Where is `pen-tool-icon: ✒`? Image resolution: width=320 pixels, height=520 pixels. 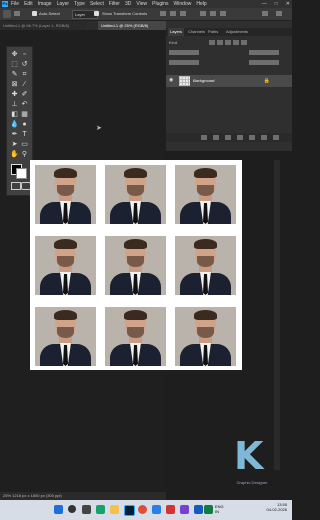
pen-tool-icon: ✒ is located at coordinates (14, 134).